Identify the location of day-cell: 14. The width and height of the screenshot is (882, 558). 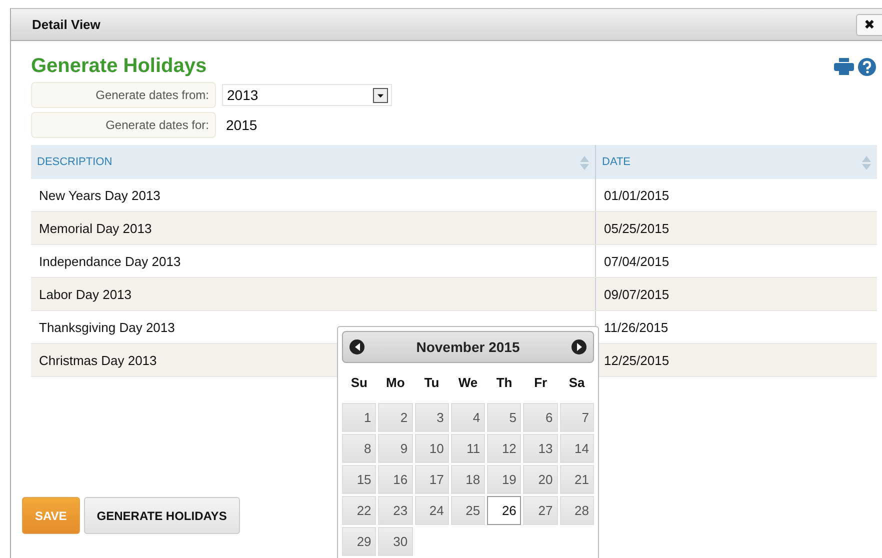
(577, 448).